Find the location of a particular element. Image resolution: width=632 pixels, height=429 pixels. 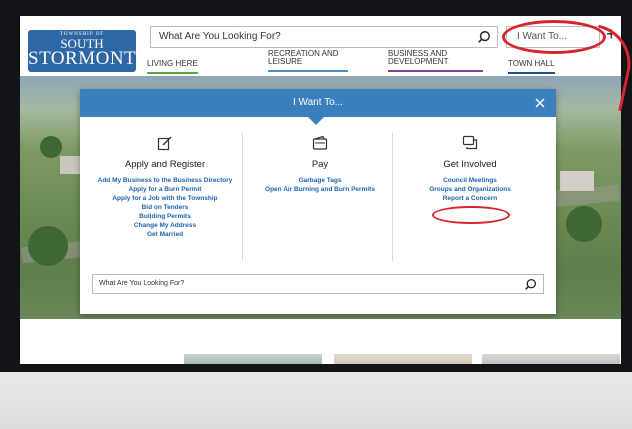

link-council-meetings: Council Meetings is located at coordinates (470, 180).